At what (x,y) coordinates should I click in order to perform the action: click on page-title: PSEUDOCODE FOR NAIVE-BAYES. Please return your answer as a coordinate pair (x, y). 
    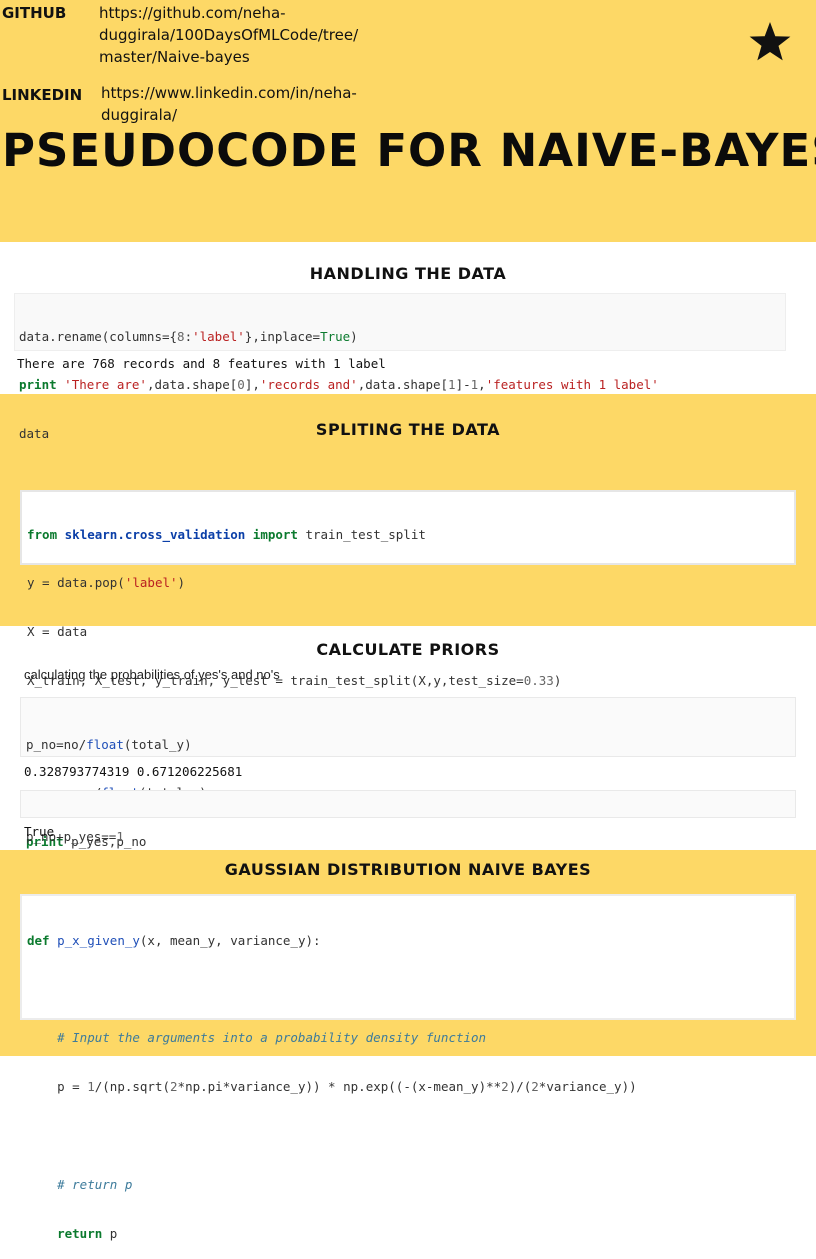
    Looking at the image, I should click on (409, 150).